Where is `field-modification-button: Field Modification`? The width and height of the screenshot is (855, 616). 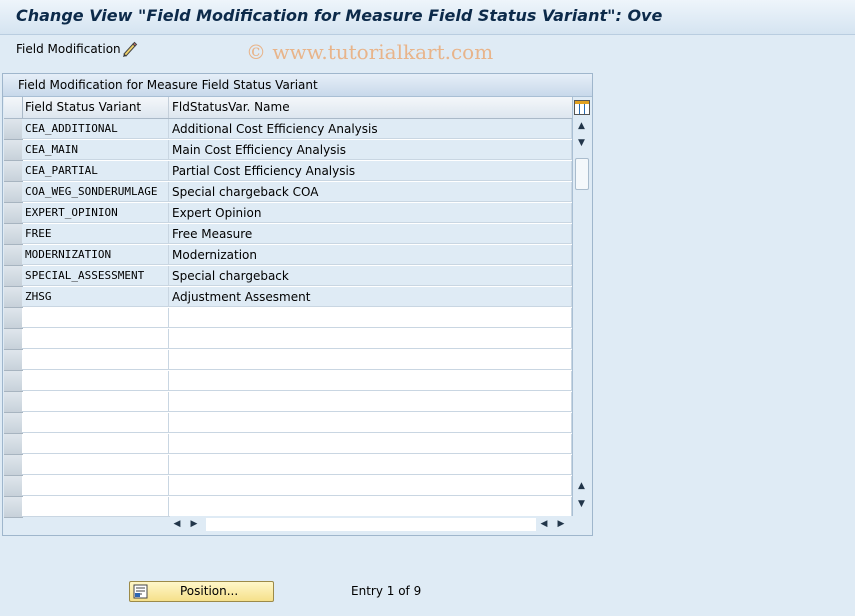
field-modification-button: Field Modification is located at coordinates (68, 49).